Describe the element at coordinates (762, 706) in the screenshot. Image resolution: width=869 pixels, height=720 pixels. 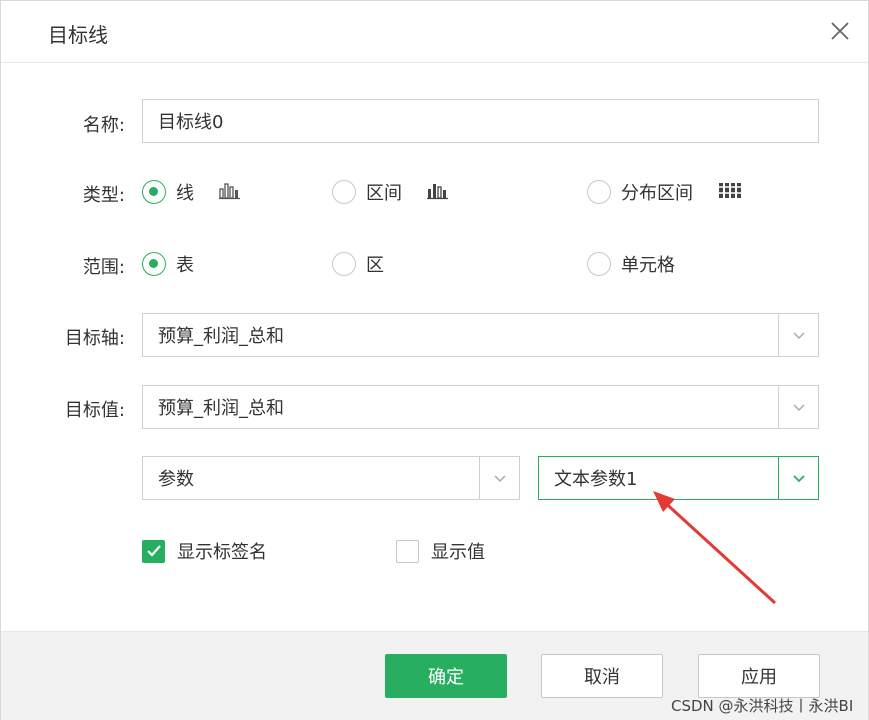
I see `watermark: CSDN @永洪科技丨永洪BI` at that location.